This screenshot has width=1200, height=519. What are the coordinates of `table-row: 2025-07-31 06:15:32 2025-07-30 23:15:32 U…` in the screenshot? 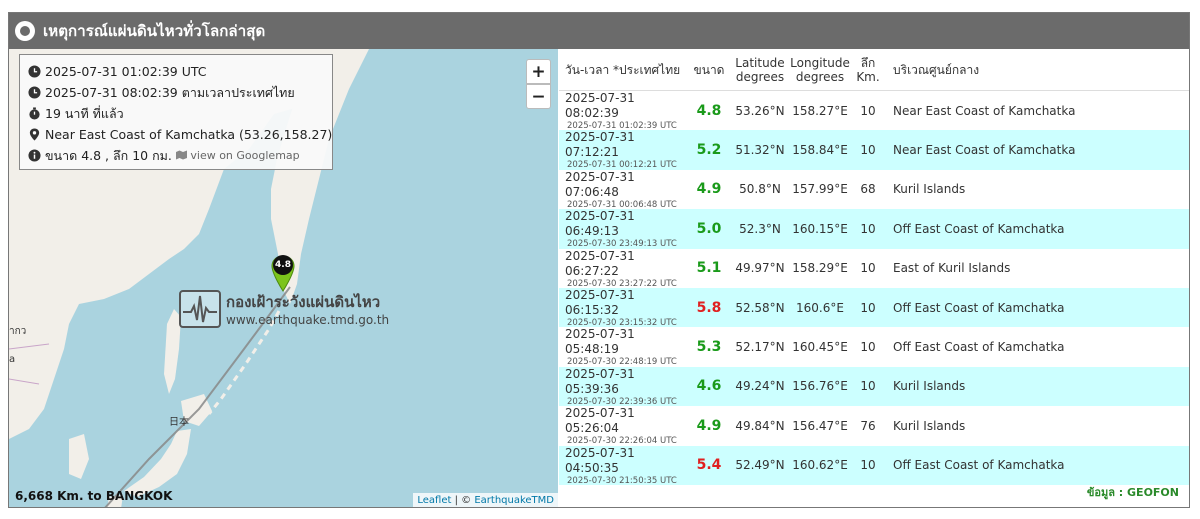 It's located at (874, 307).